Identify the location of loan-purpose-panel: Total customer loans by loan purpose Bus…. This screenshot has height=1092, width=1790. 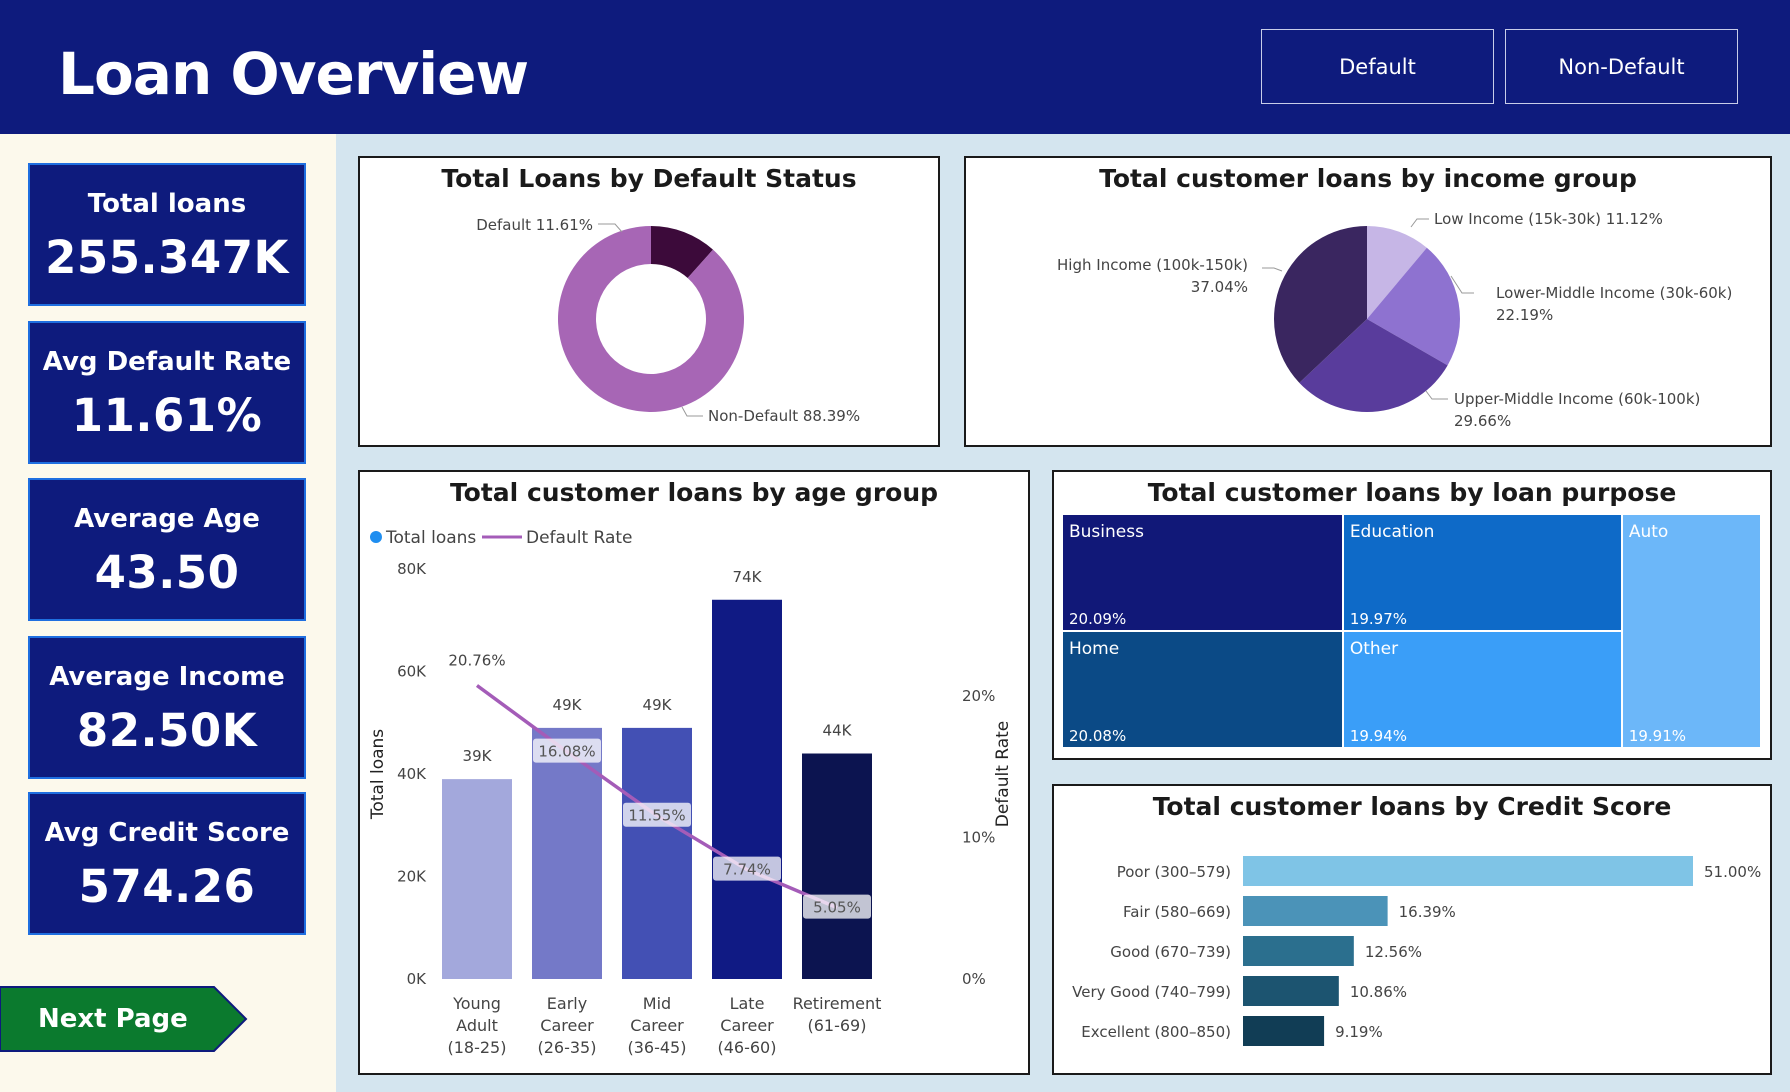
(1412, 615).